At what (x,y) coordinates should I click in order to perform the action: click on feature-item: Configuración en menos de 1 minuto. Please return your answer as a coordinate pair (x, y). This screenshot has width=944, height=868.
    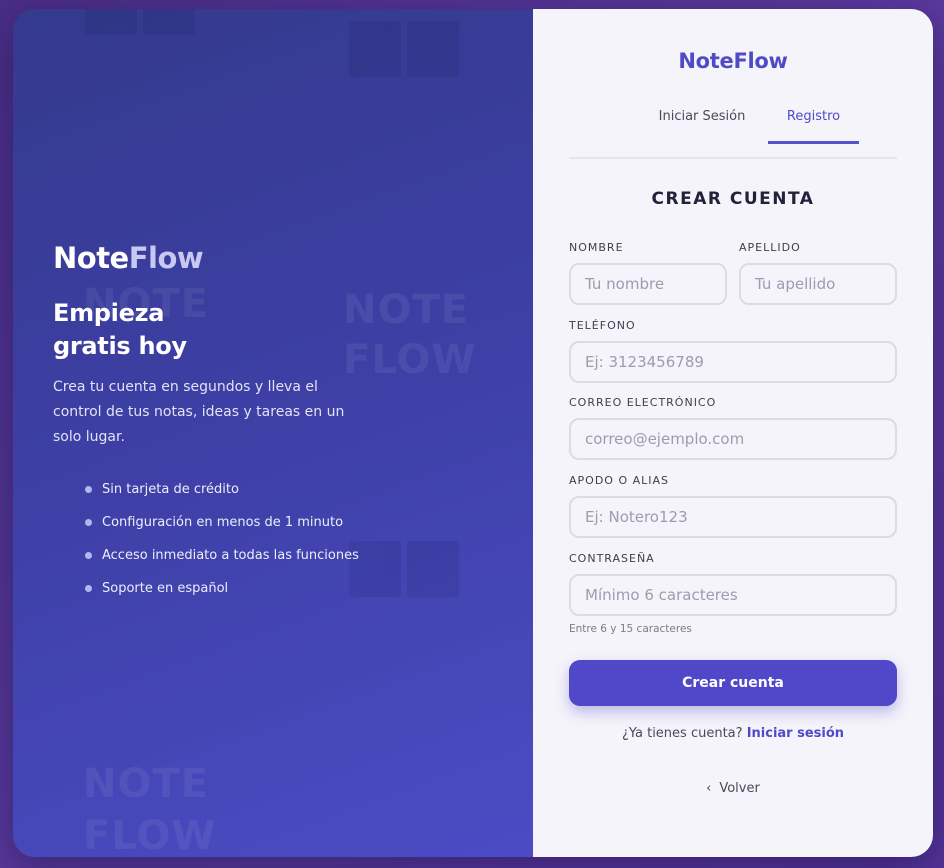
    Looking at the image, I should click on (224, 529).